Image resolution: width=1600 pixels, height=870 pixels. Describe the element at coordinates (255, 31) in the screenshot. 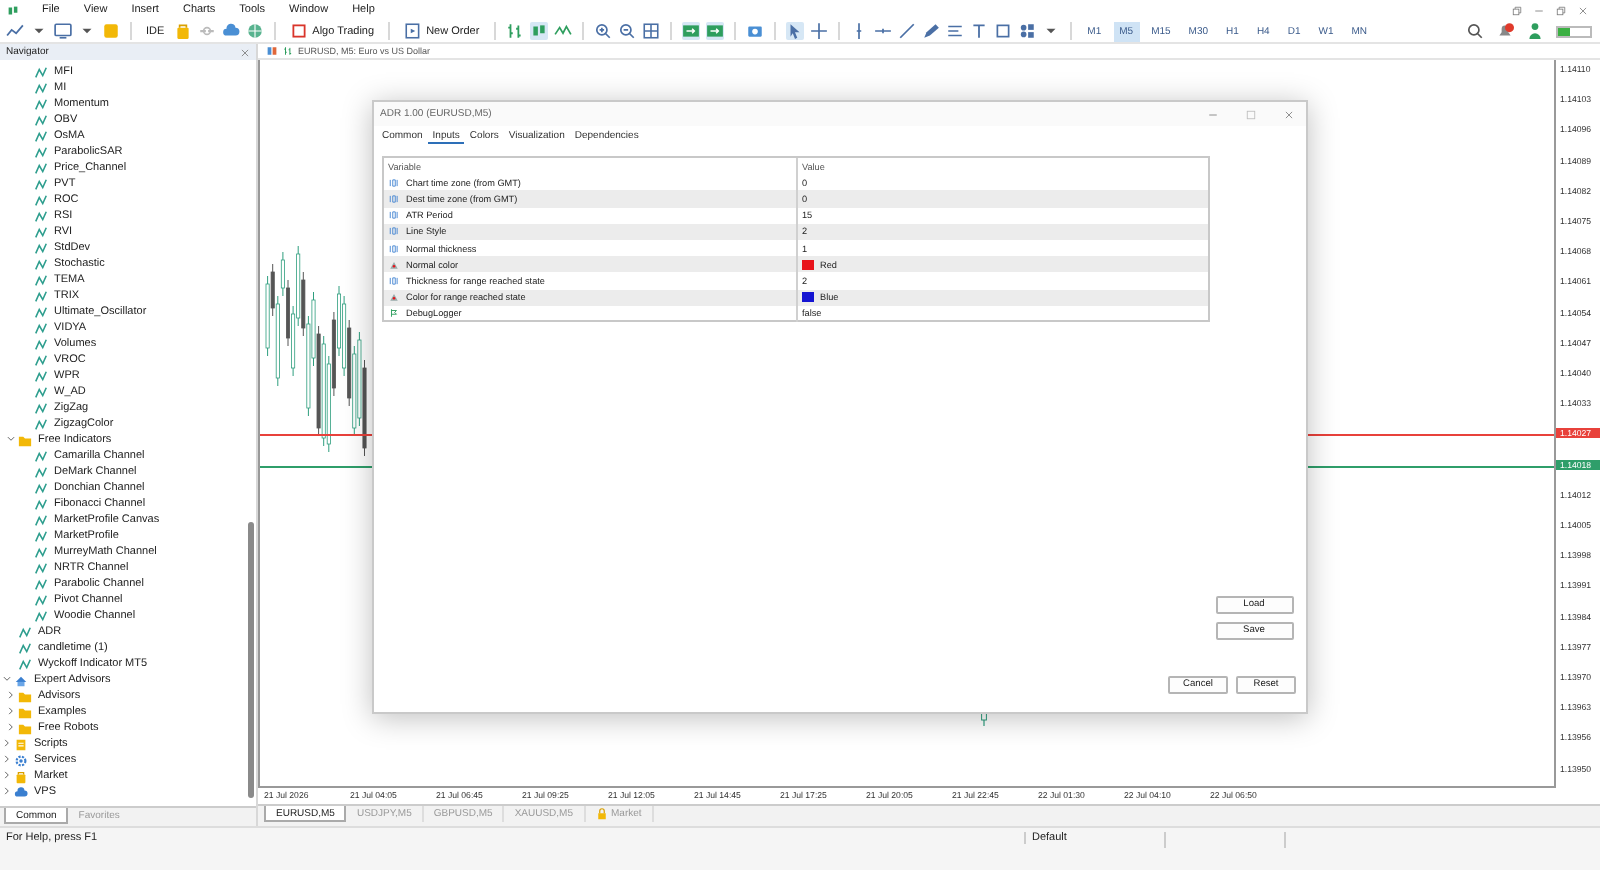

I see `globe-icon` at that location.